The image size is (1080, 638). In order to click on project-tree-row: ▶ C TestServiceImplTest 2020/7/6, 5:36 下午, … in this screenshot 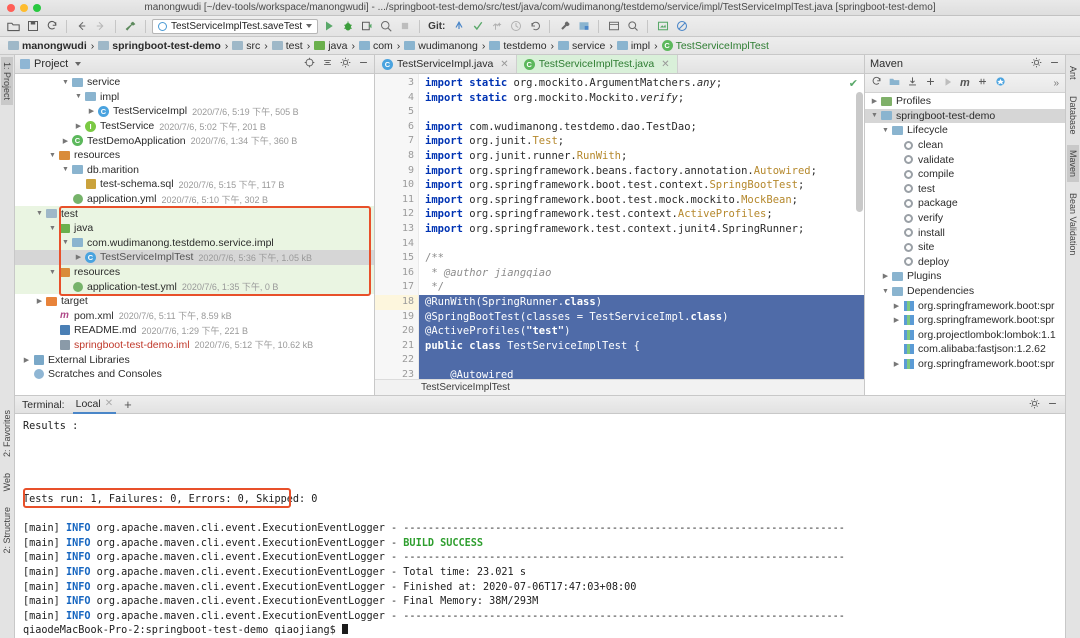, I will do `click(194, 257)`.